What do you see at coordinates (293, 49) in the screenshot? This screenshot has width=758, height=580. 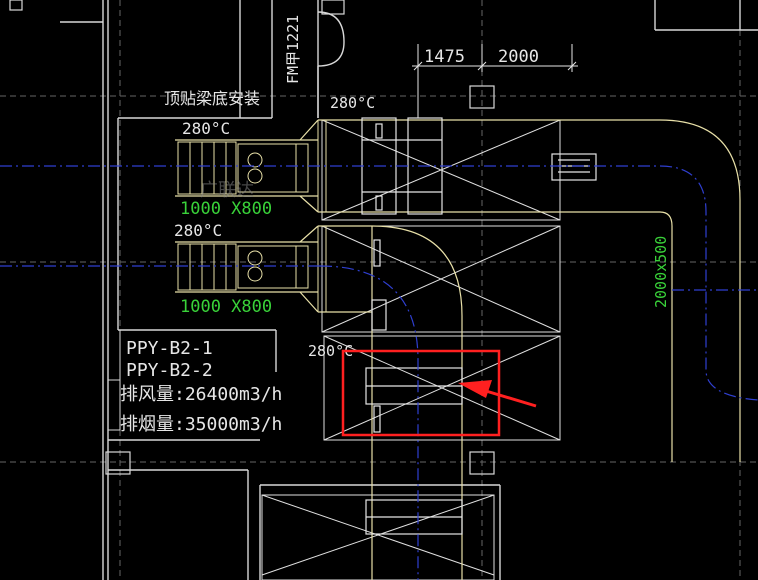 I see `door-tag: FM甲1221` at bounding box center [293, 49].